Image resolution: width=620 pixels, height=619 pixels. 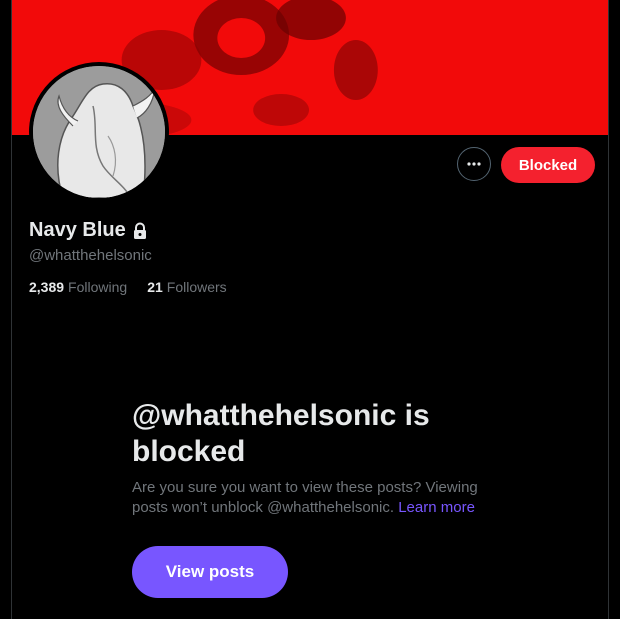 What do you see at coordinates (196, 287) in the screenshot?
I see `followers-label: Followers` at bounding box center [196, 287].